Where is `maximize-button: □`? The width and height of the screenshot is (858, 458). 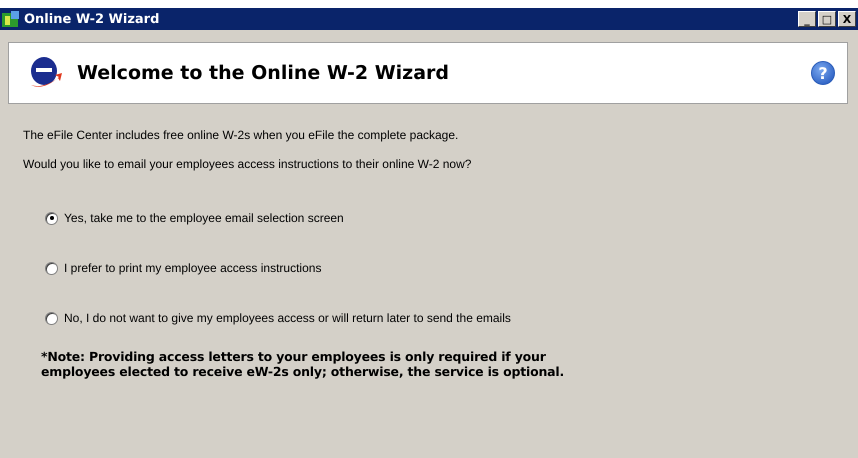
maximize-button: □ is located at coordinates (827, 19).